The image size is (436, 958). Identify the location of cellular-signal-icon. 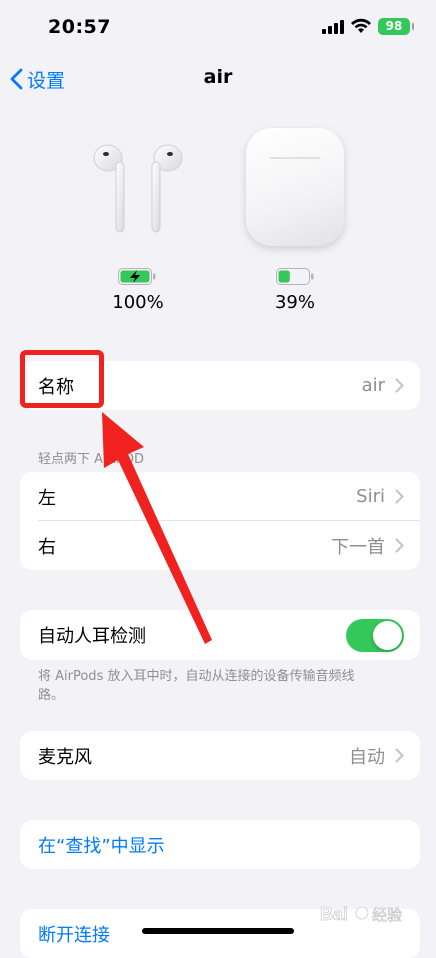
(333, 27).